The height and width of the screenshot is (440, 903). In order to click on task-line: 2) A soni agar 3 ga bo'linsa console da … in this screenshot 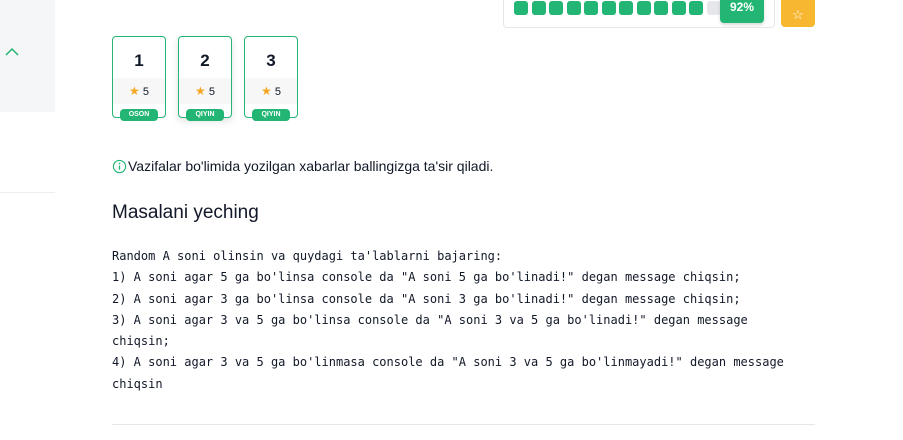, I will do `click(426, 298)`.